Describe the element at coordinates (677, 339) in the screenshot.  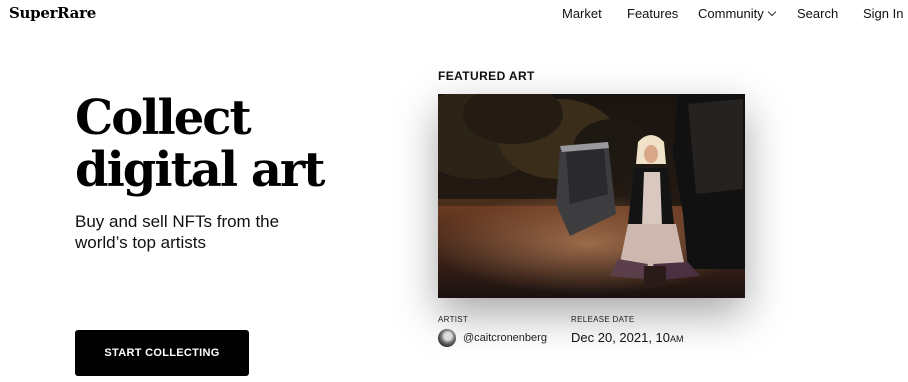
I see `release-date-suffix: AM` at that location.